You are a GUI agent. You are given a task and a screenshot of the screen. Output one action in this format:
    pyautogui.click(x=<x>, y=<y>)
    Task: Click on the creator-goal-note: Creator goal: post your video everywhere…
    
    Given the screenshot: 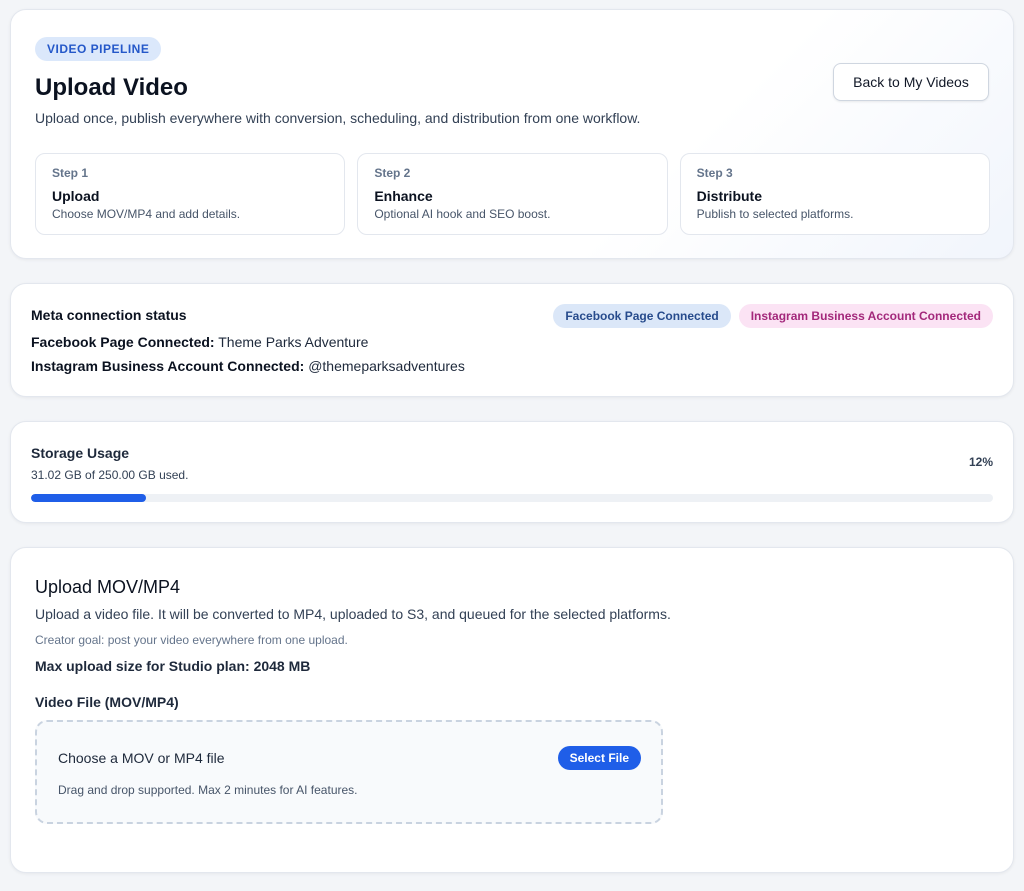 What is the action you would take?
    pyautogui.click(x=191, y=640)
    